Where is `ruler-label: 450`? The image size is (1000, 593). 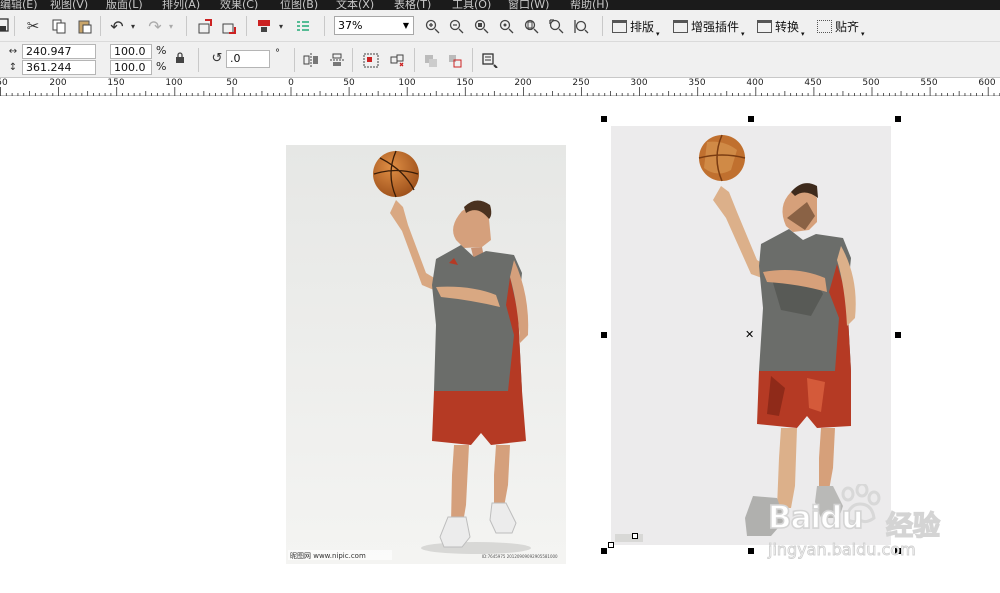
ruler-label: 450 is located at coordinates (813, 83).